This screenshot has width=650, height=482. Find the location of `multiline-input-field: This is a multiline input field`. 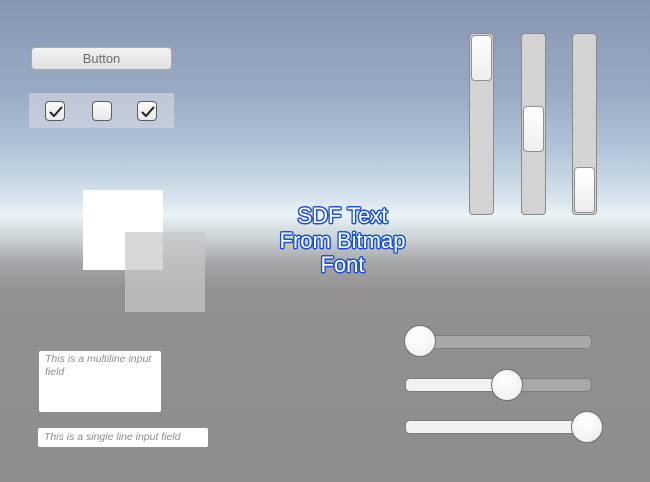

multiline-input-field: This is a multiline input field is located at coordinates (100, 381).